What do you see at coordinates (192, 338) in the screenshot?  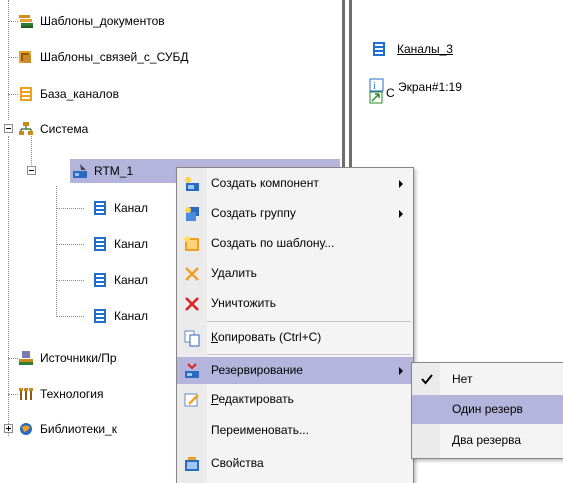 I see `copy-icon` at bounding box center [192, 338].